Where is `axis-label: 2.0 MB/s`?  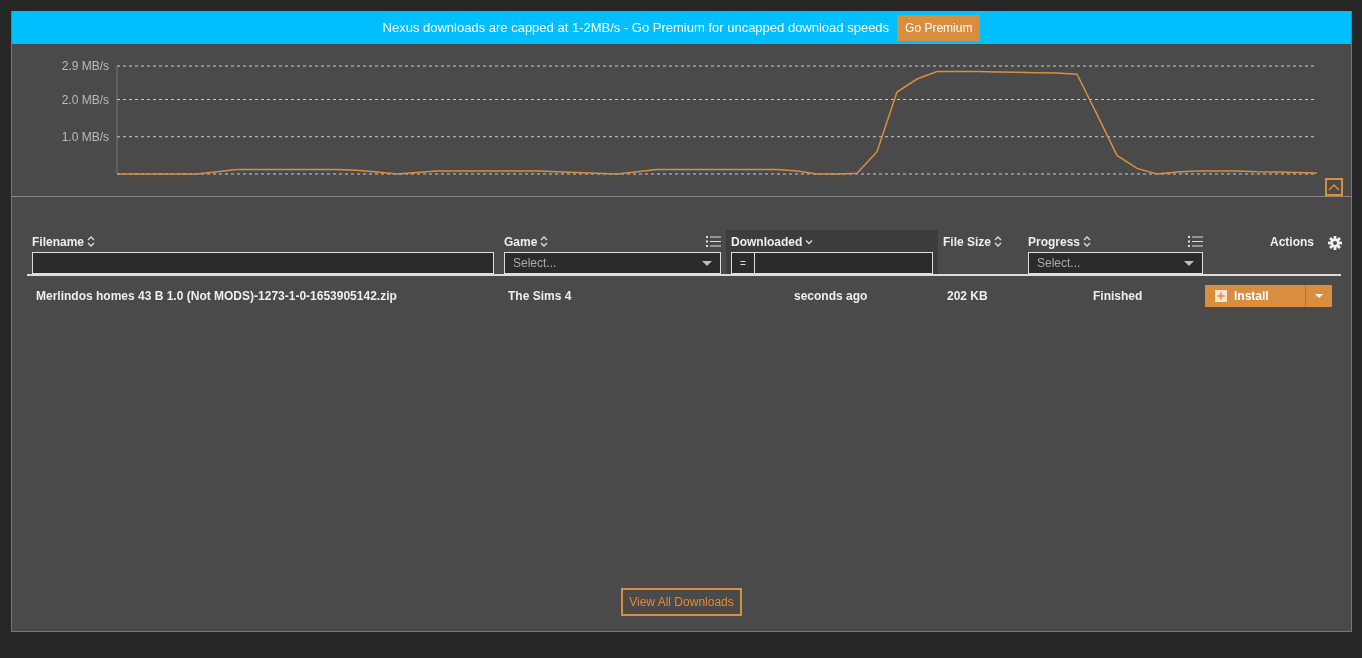
axis-label: 2.0 MB/s is located at coordinates (85, 99).